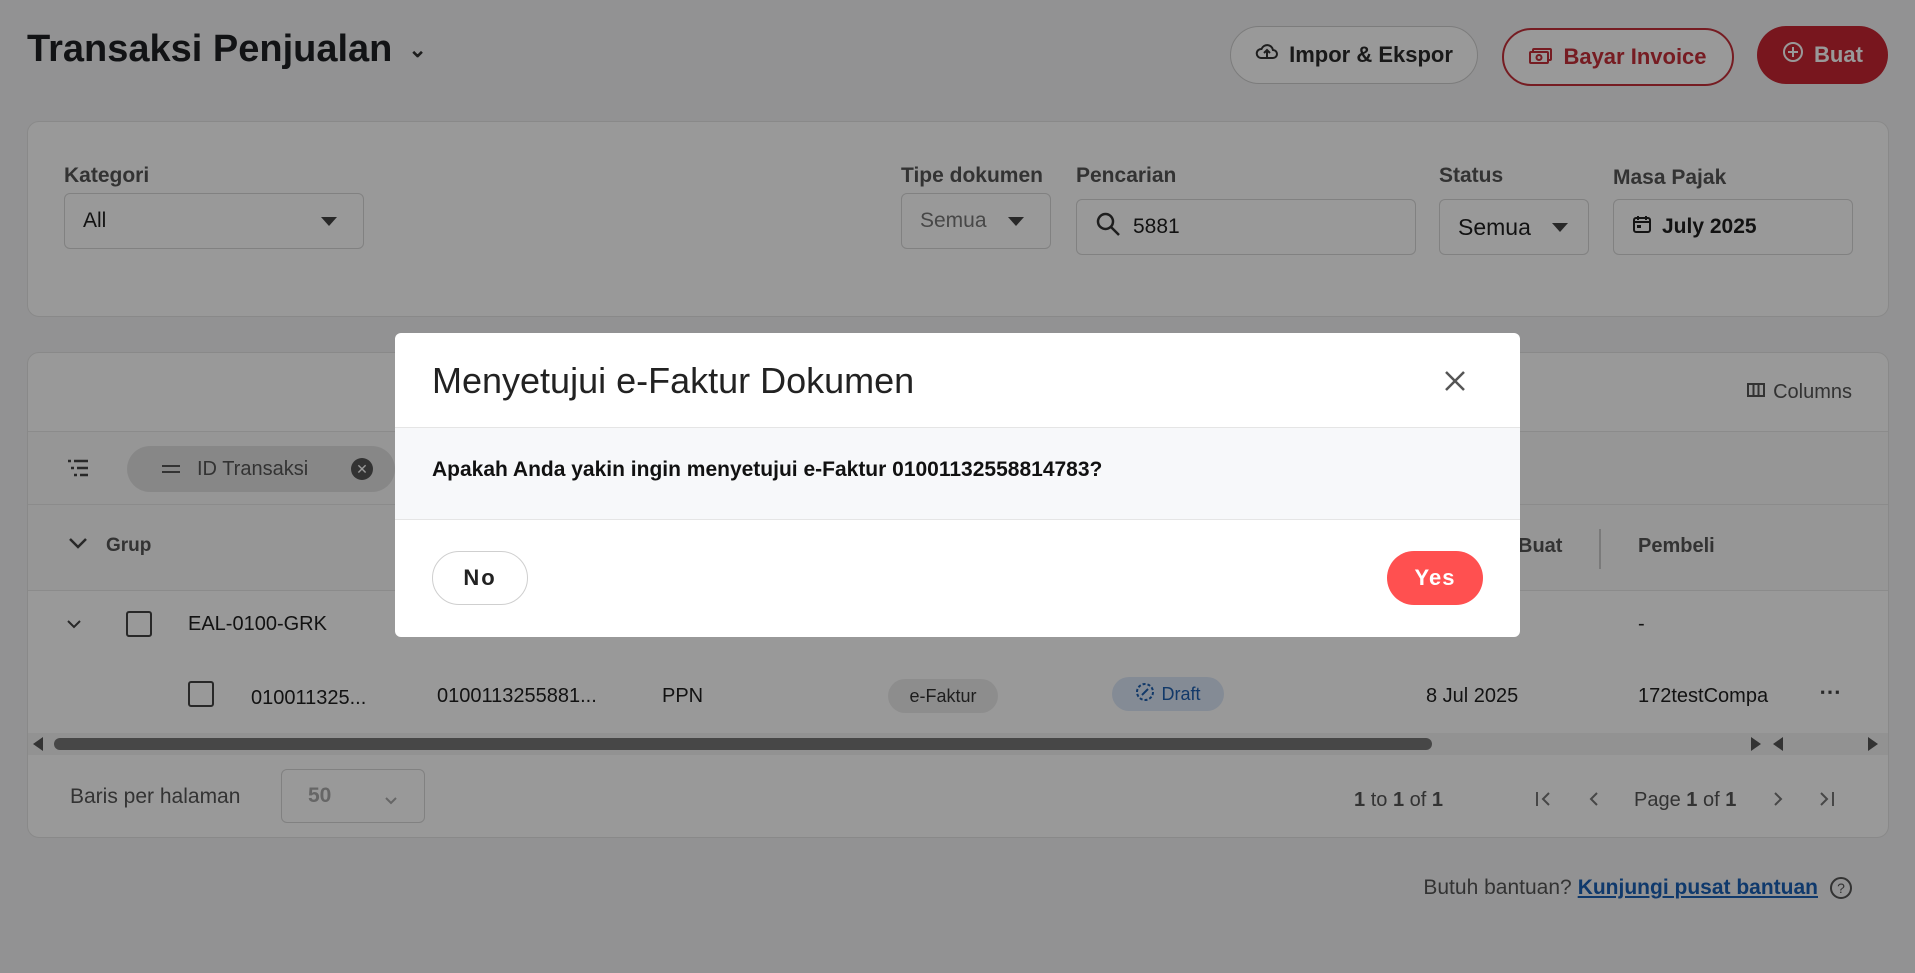 The width and height of the screenshot is (1915, 973). I want to click on dialog-title: Menyetujui e-Faktur Dokumen, so click(673, 380).